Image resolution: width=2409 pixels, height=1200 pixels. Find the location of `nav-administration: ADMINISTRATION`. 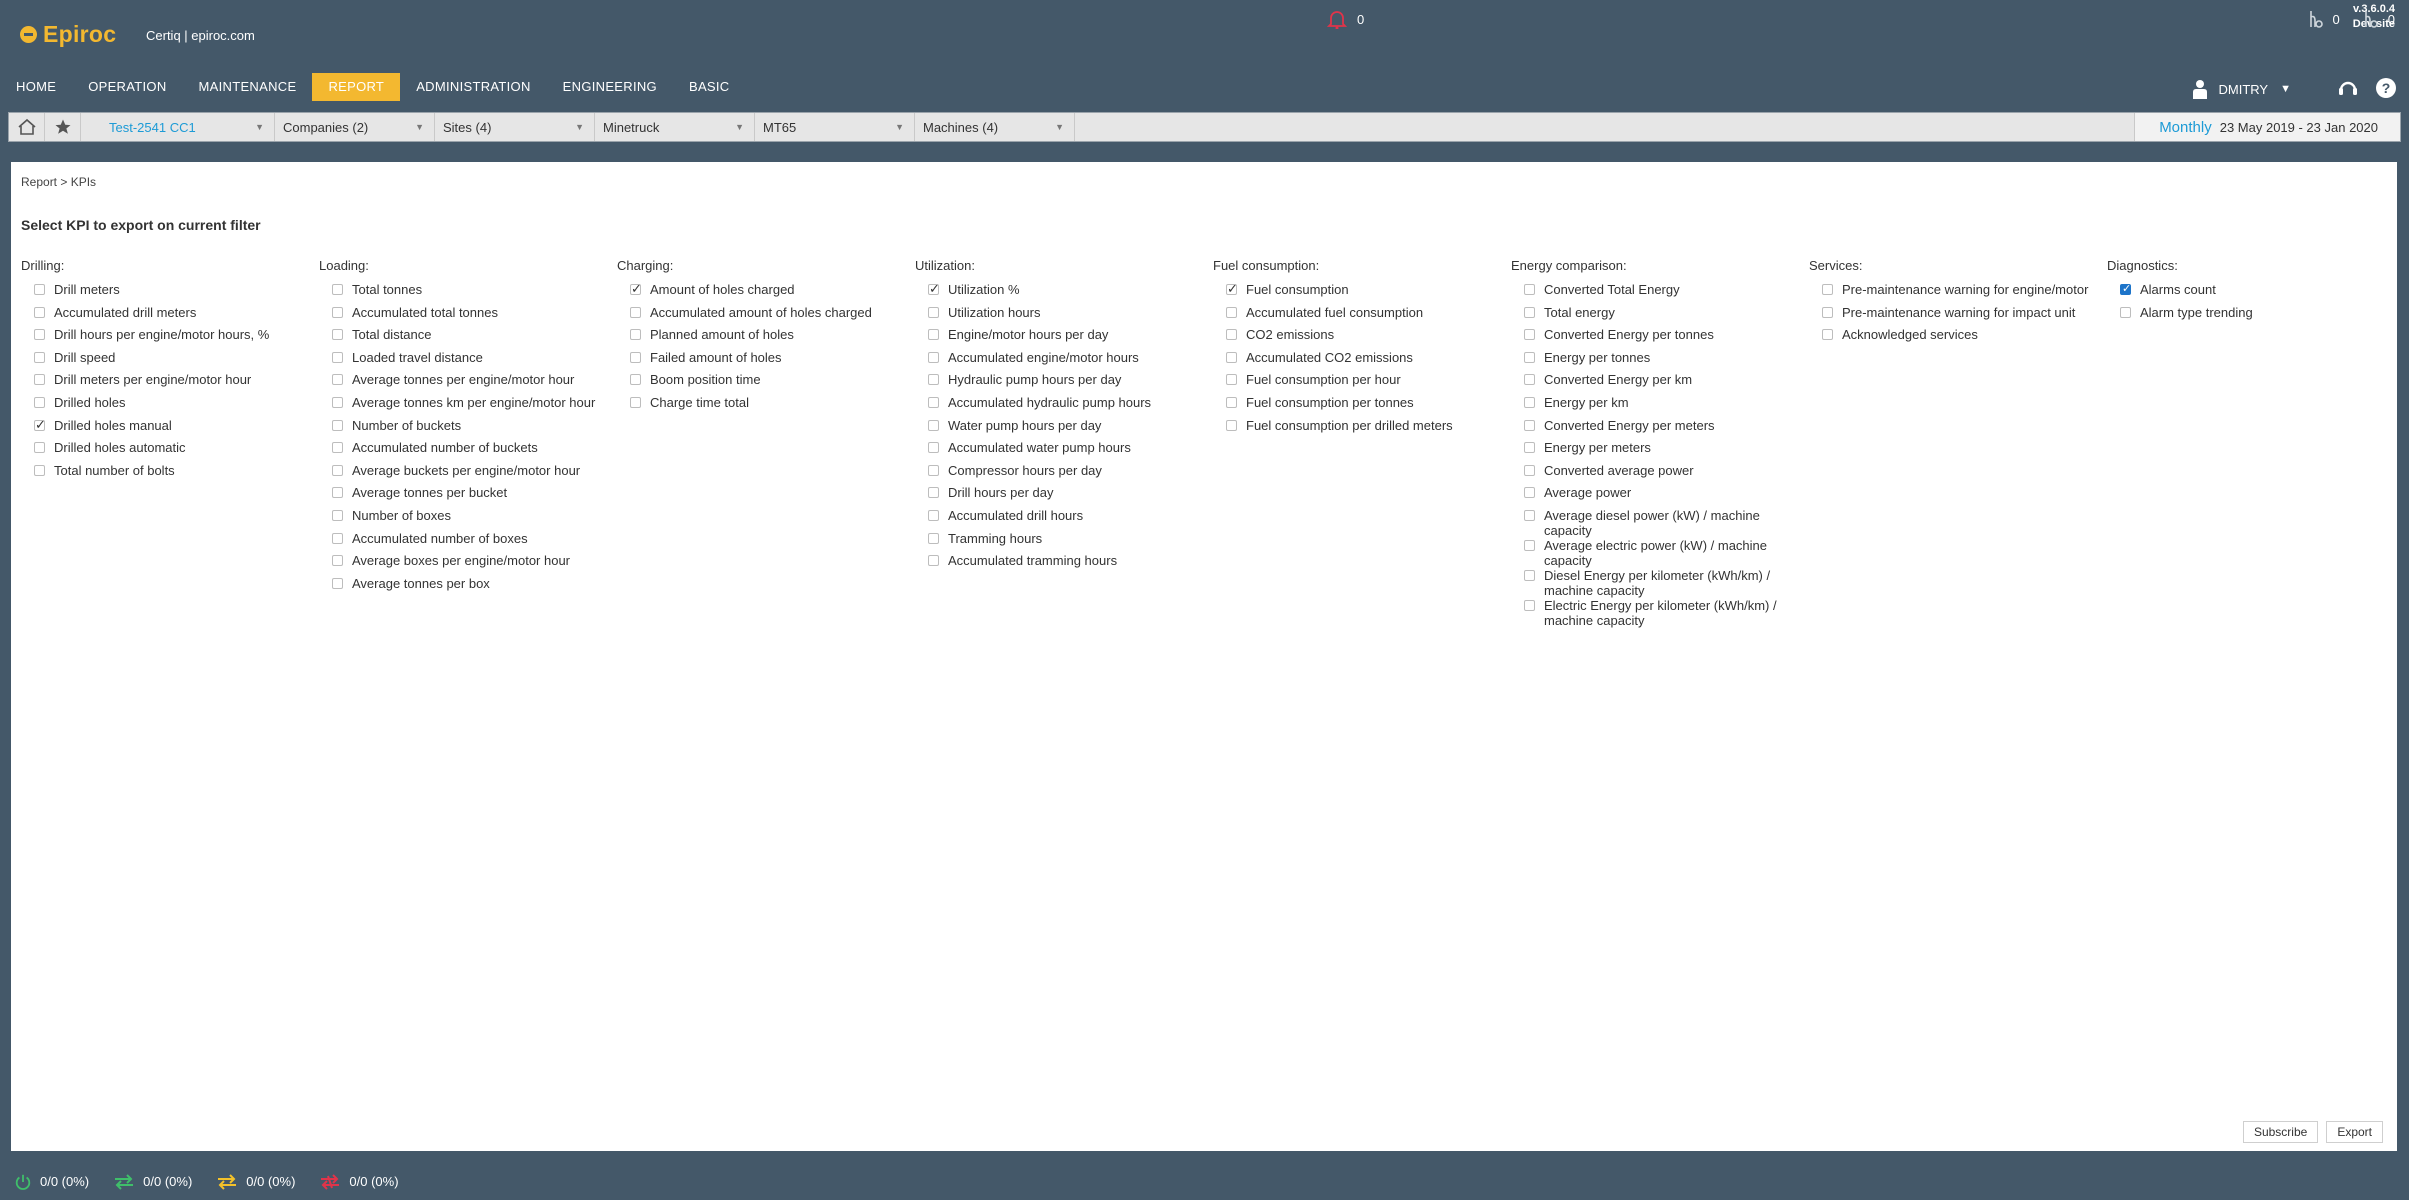

nav-administration: ADMINISTRATION is located at coordinates (473, 87).